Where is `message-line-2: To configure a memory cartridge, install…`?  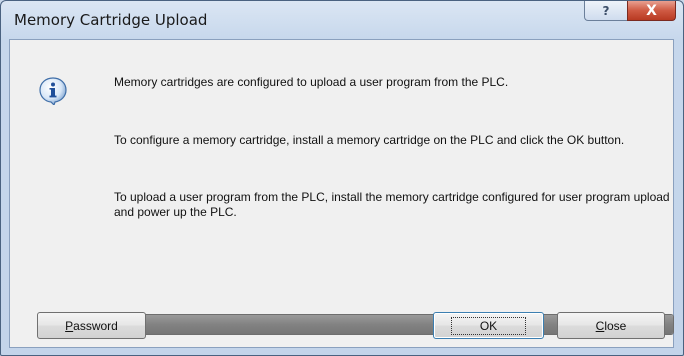 message-line-2: To configure a memory cartridge, install… is located at coordinates (369, 140).